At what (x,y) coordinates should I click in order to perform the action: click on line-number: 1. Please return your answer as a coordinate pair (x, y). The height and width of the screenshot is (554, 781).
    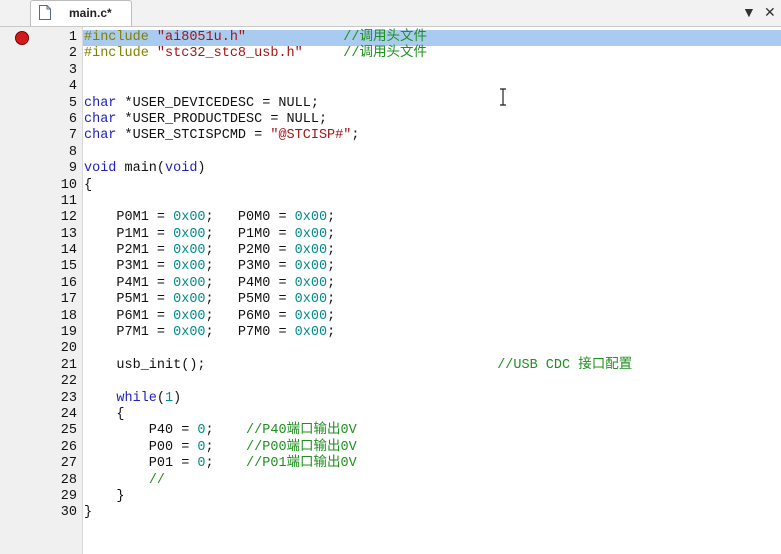
    Looking at the image, I should click on (72, 37).